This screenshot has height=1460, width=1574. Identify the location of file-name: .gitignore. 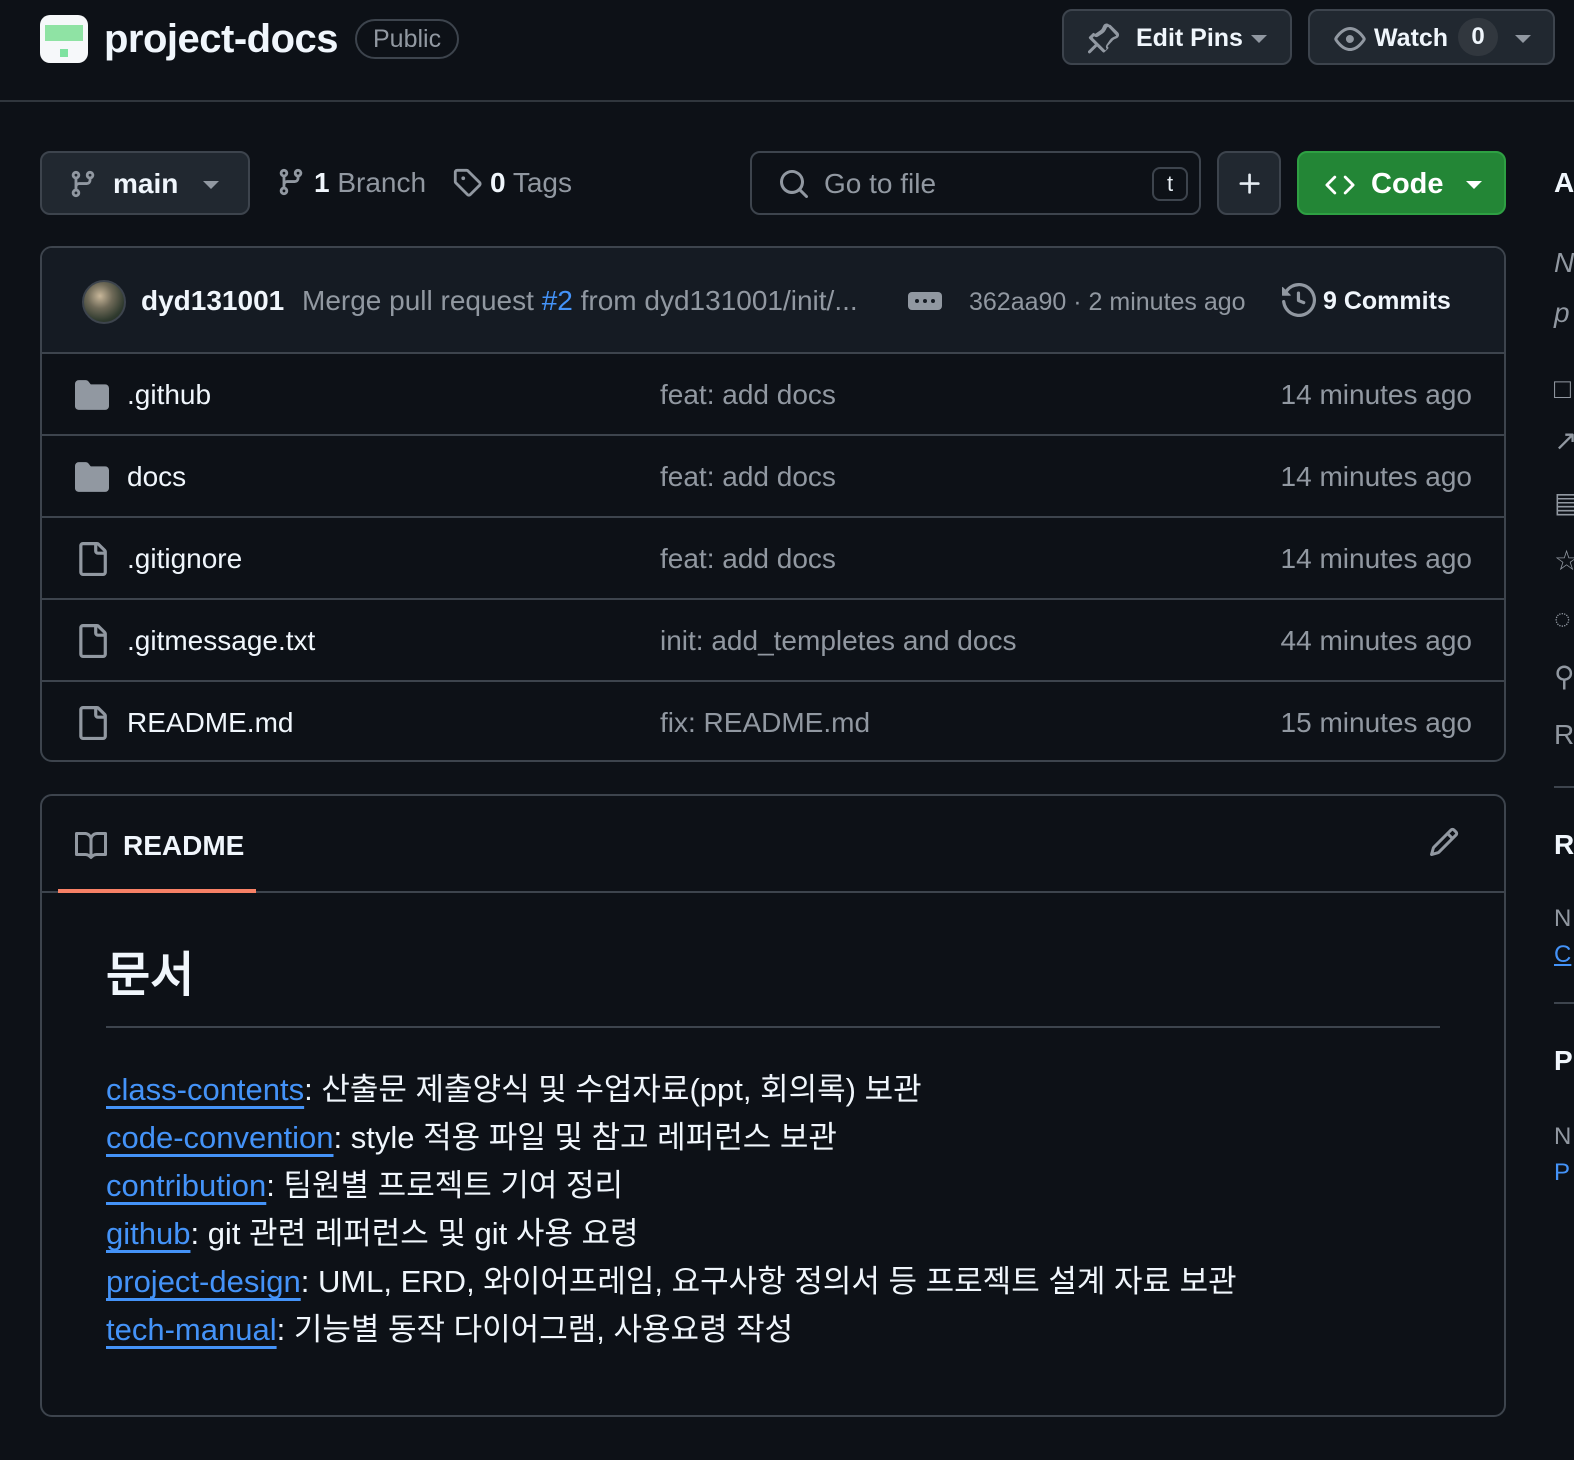
(184, 559).